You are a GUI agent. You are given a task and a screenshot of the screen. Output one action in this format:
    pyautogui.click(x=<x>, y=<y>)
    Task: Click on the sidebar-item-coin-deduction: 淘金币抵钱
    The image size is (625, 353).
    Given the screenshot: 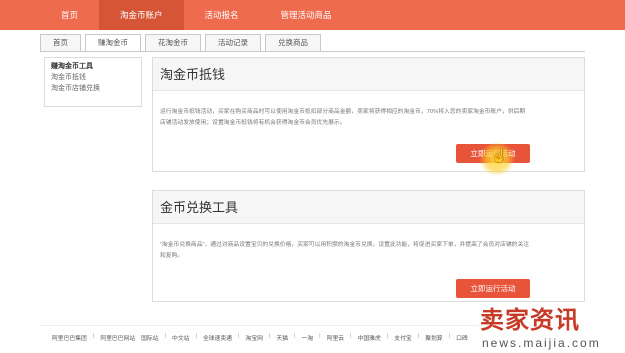 What is the action you would take?
    pyautogui.click(x=93, y=77)
    